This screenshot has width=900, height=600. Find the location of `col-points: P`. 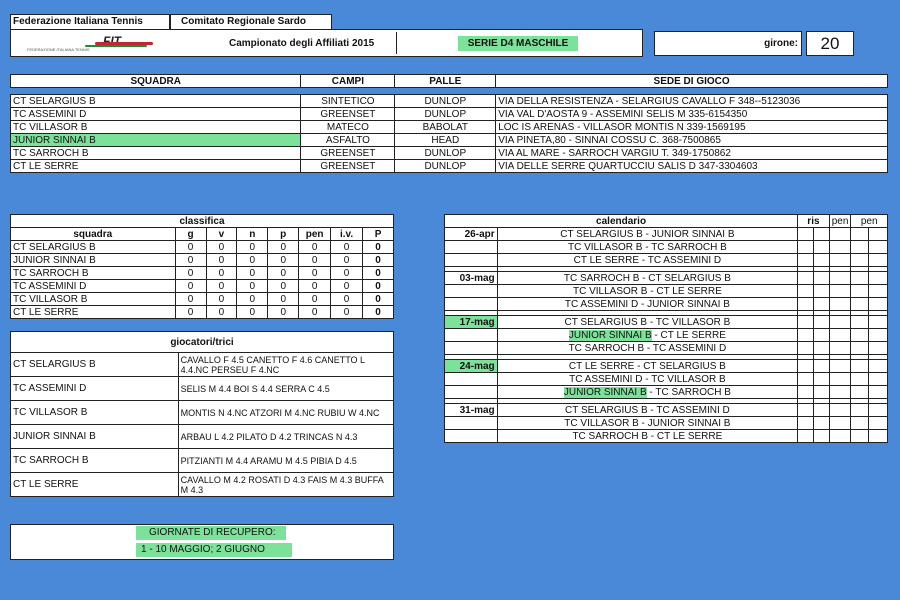

col-points: P is located at coordinates (378, 234).